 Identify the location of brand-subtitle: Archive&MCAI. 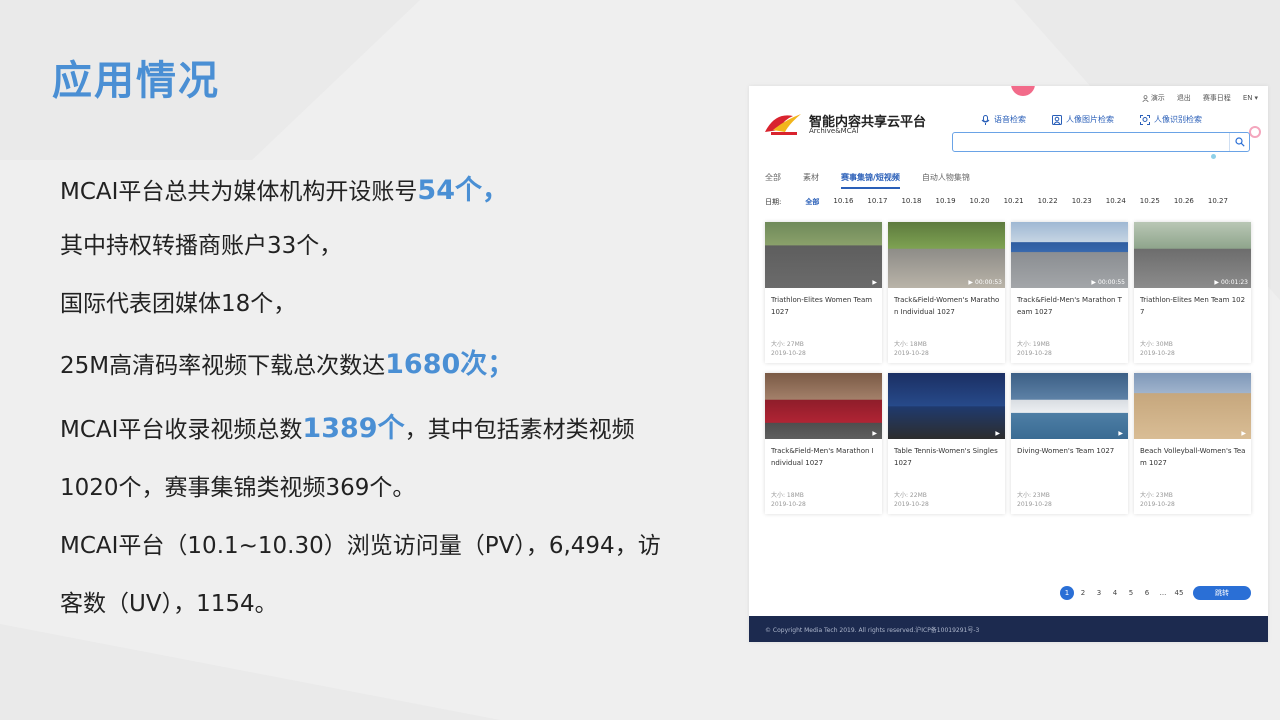
(834, 131).